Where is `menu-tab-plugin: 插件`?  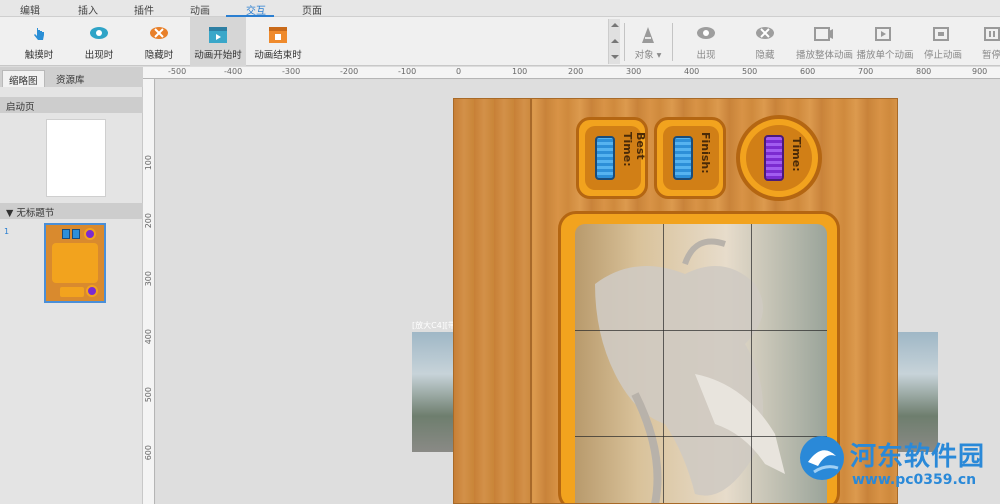
menu-tab-plugin: 插件 is located at coordinates (144, 9).